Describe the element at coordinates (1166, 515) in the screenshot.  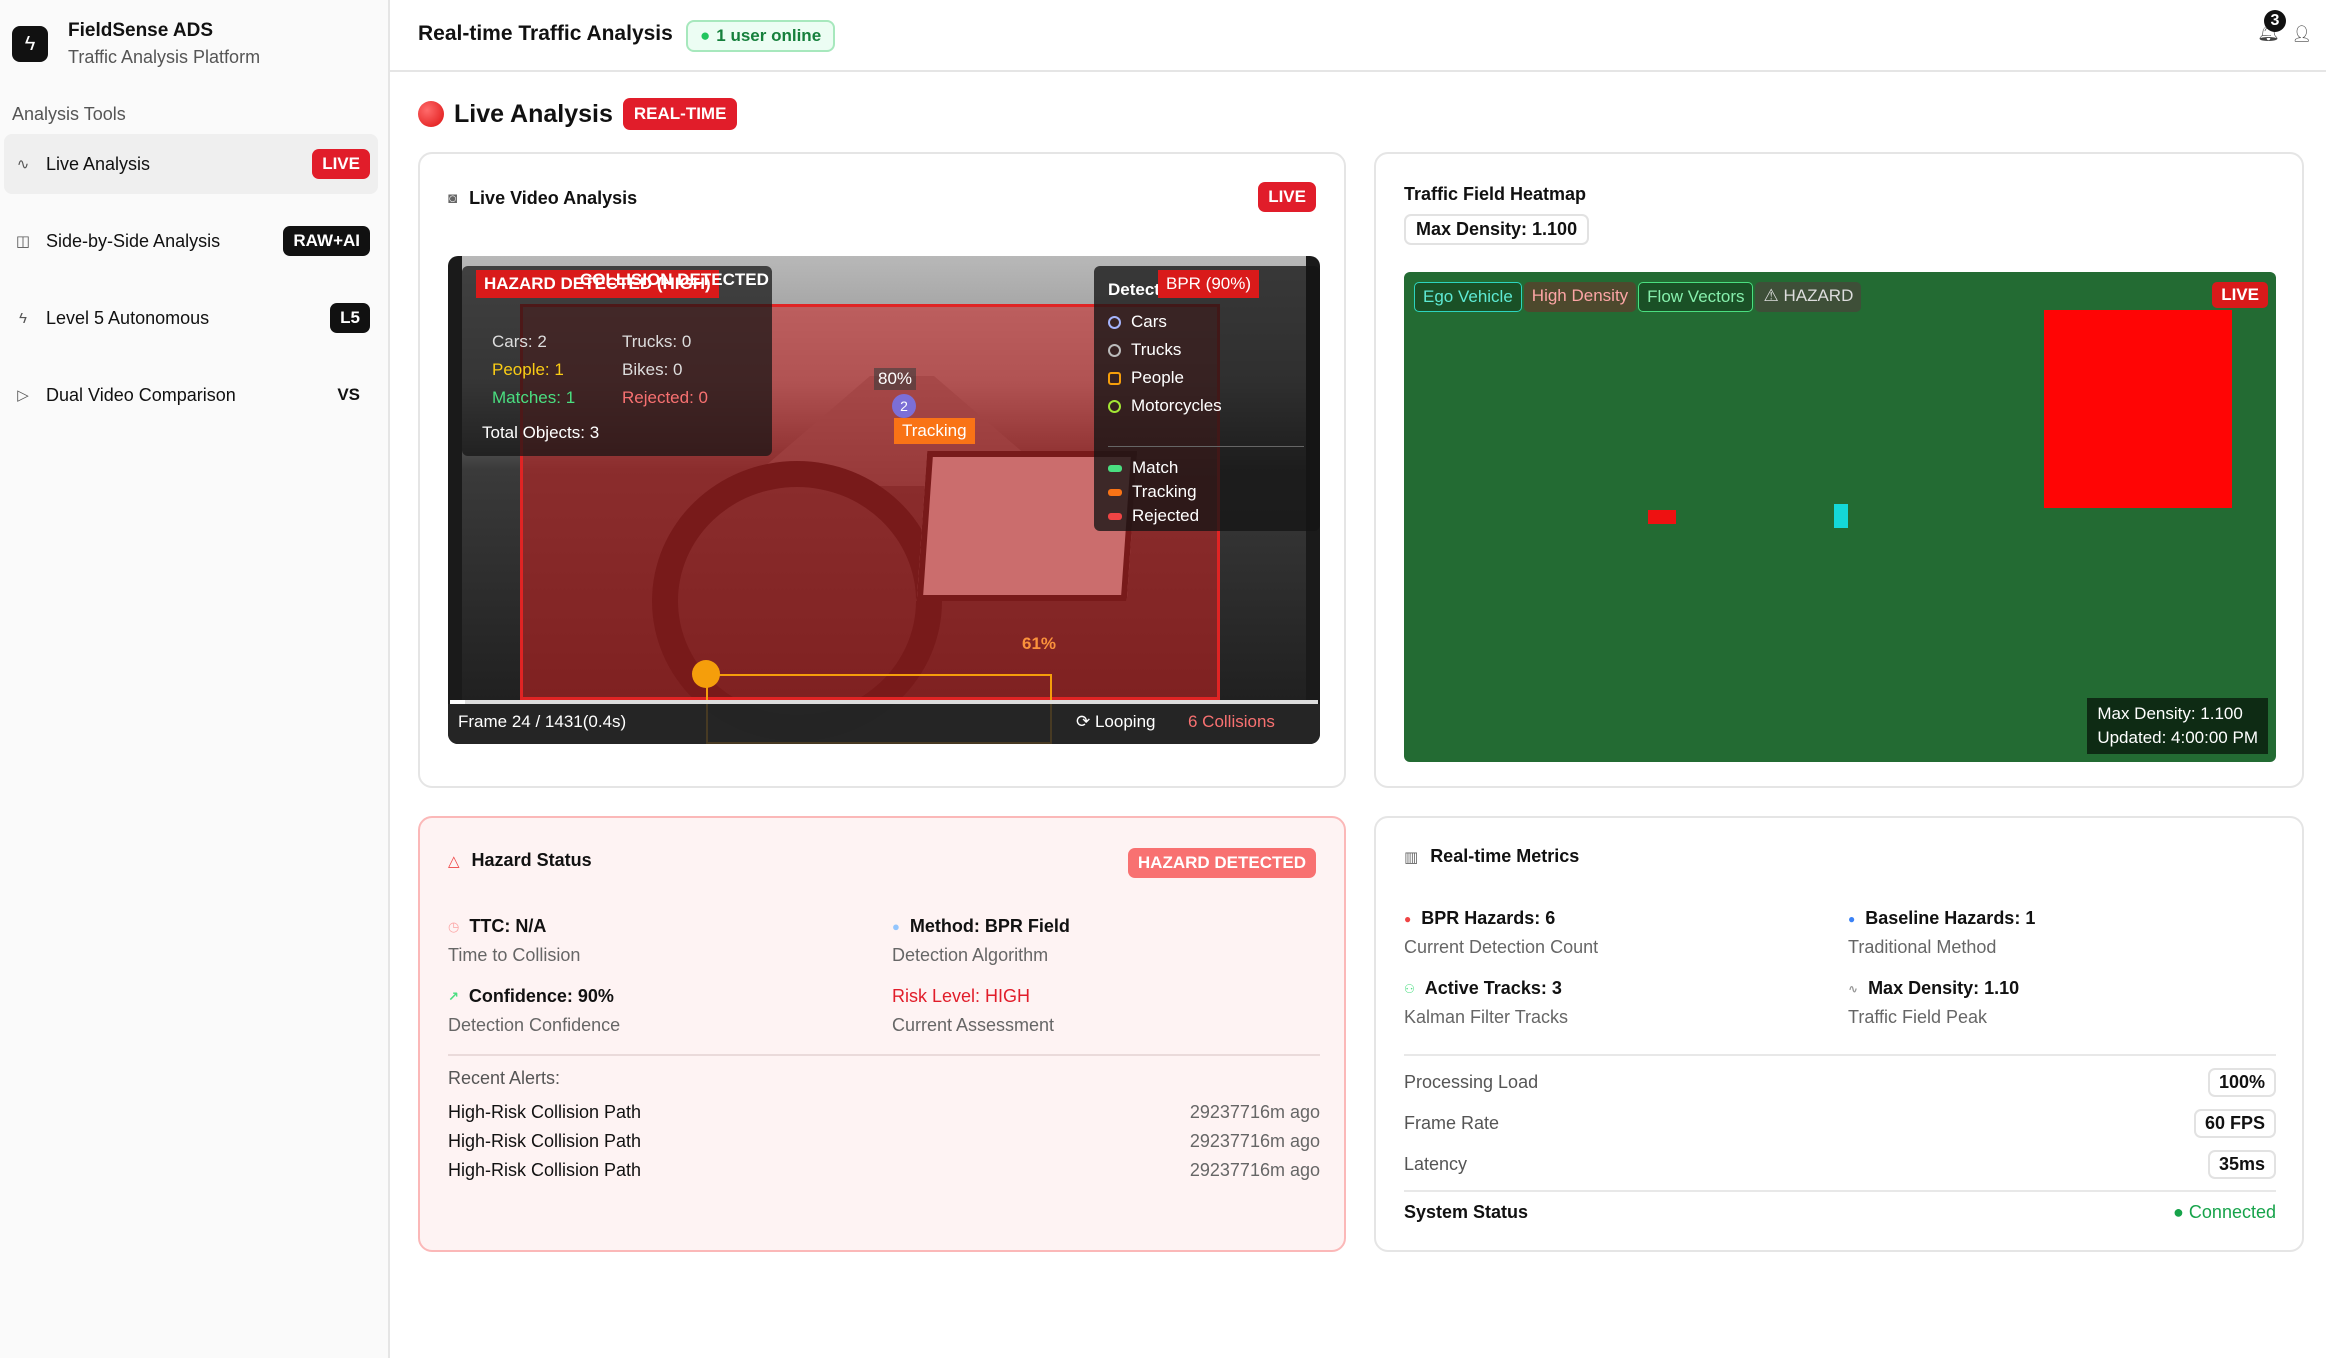
I see `legend-label: Rejected` at that location.